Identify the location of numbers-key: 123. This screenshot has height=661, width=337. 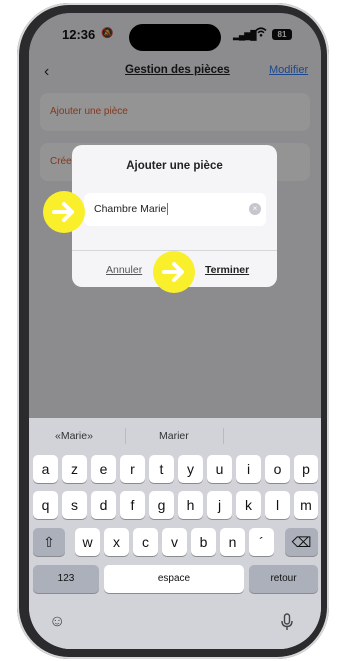
(66, 579).